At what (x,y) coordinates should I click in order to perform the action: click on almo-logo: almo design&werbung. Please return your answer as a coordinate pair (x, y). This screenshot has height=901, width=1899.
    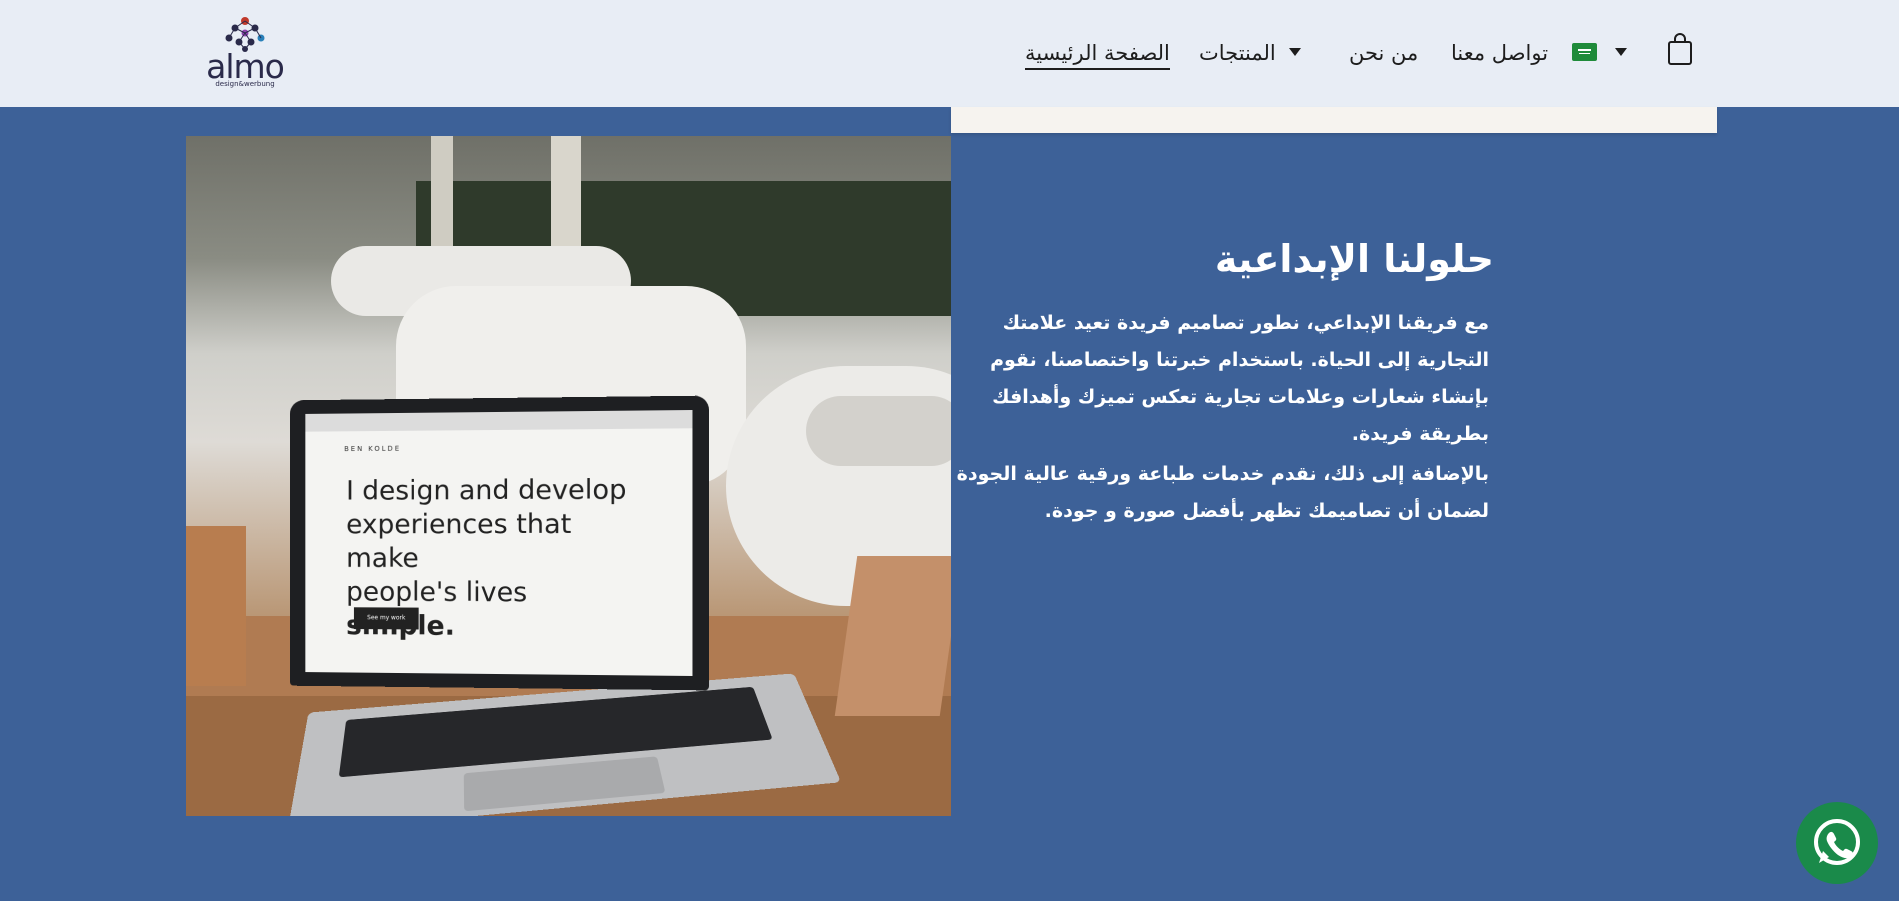
    Looking at the image, I should click on (245, 52).